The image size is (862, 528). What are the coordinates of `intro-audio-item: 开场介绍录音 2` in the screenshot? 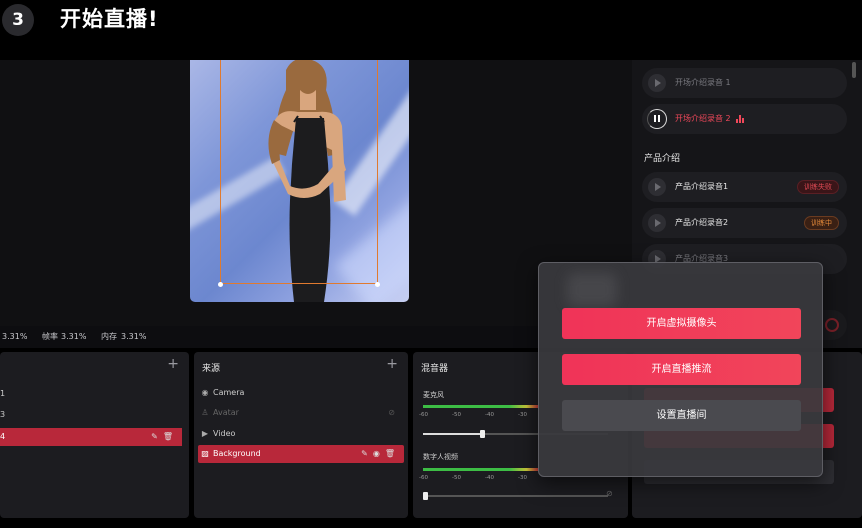 It's located at (744, 119).